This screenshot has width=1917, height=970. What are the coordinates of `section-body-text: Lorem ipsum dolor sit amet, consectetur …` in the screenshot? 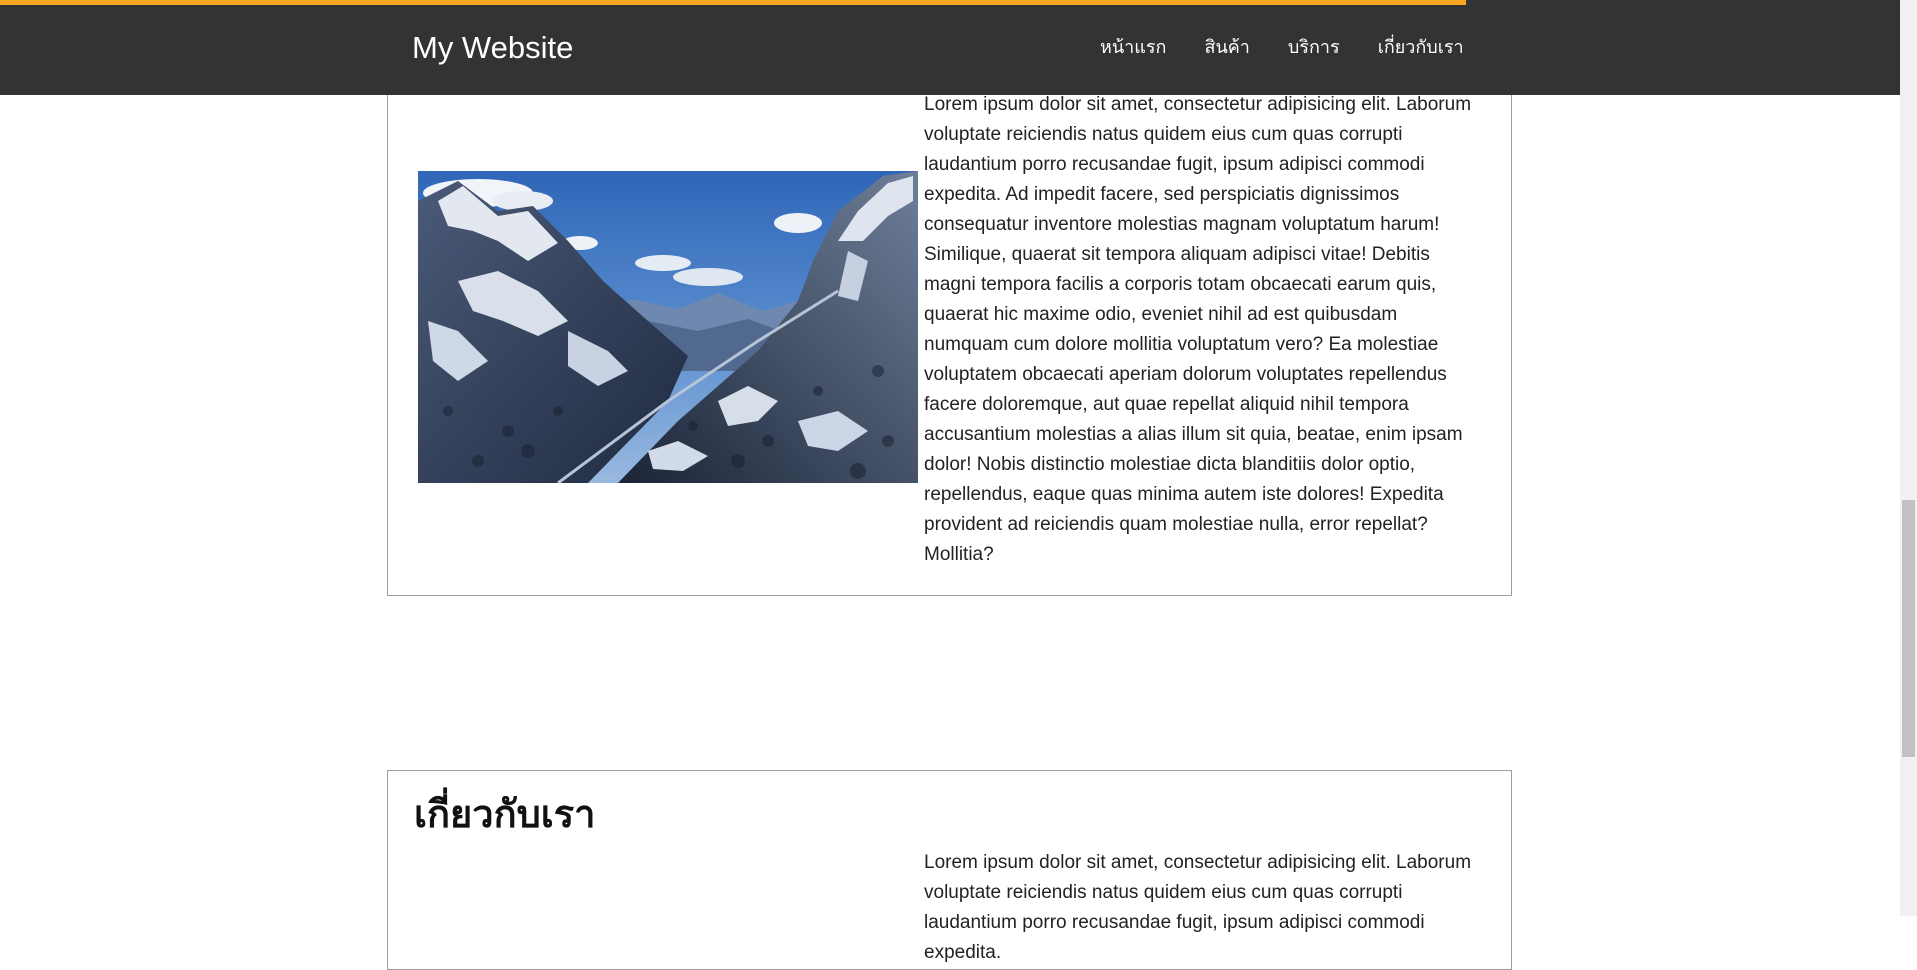 It's located at (1198, 329).